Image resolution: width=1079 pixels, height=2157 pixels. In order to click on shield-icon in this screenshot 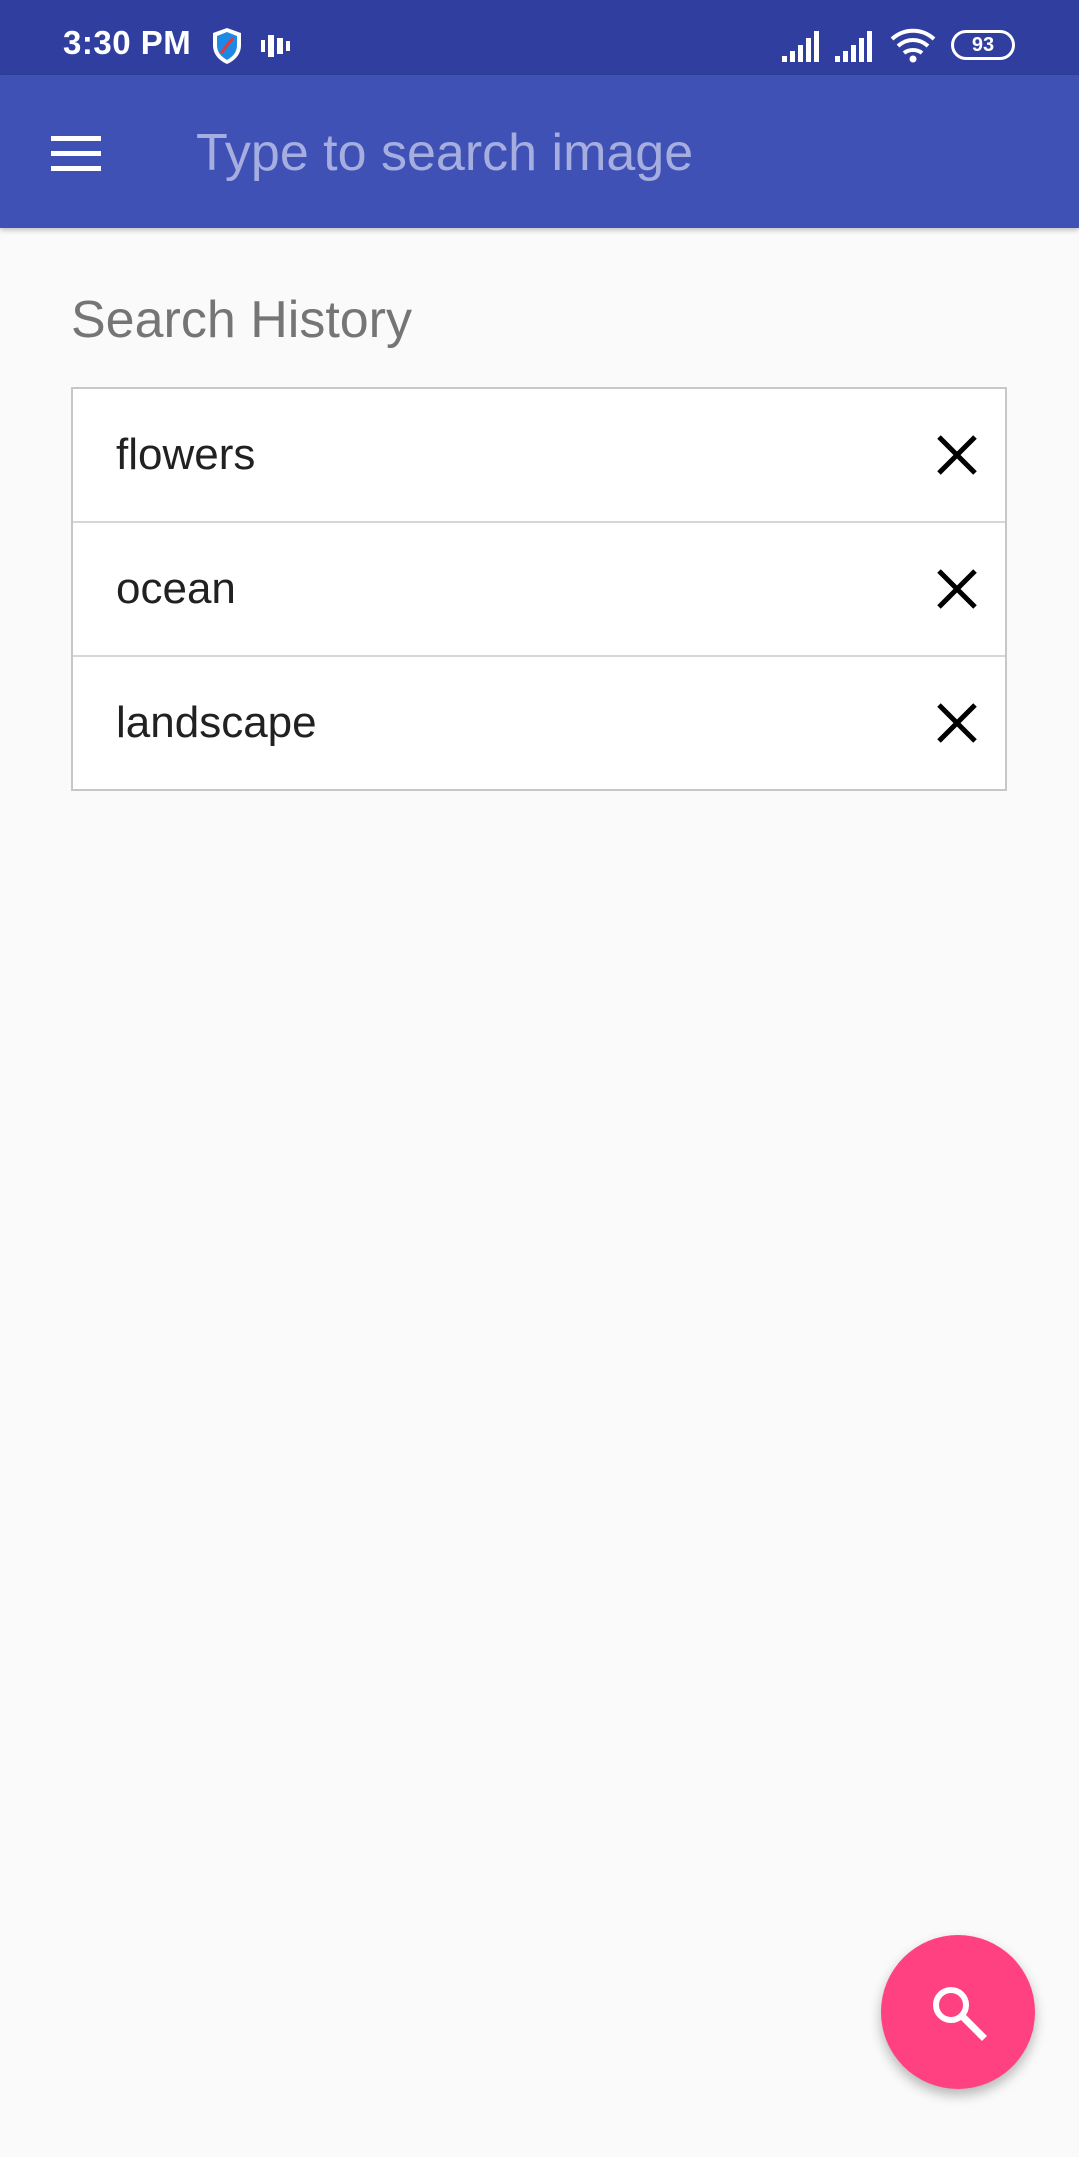, I will do `click(227, 46)`.